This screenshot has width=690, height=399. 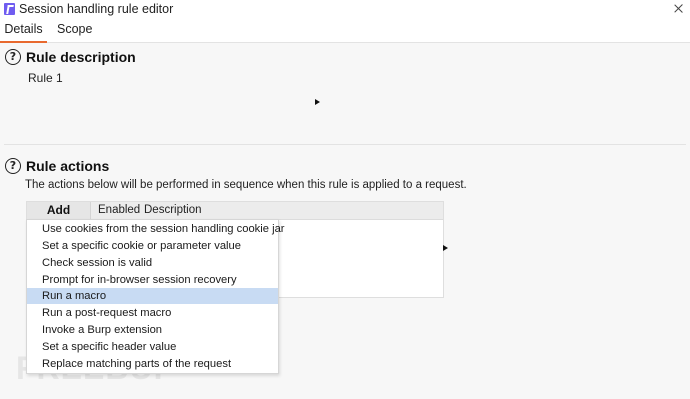 What do you see at coordinates (345, 144) in the screenshot?
I see `section-divider` at bounding box center [345, 144].